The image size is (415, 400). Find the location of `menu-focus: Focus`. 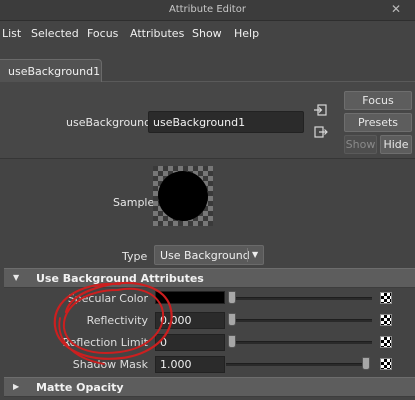

menu-focus: Focus is located at coordinates (102, 33).